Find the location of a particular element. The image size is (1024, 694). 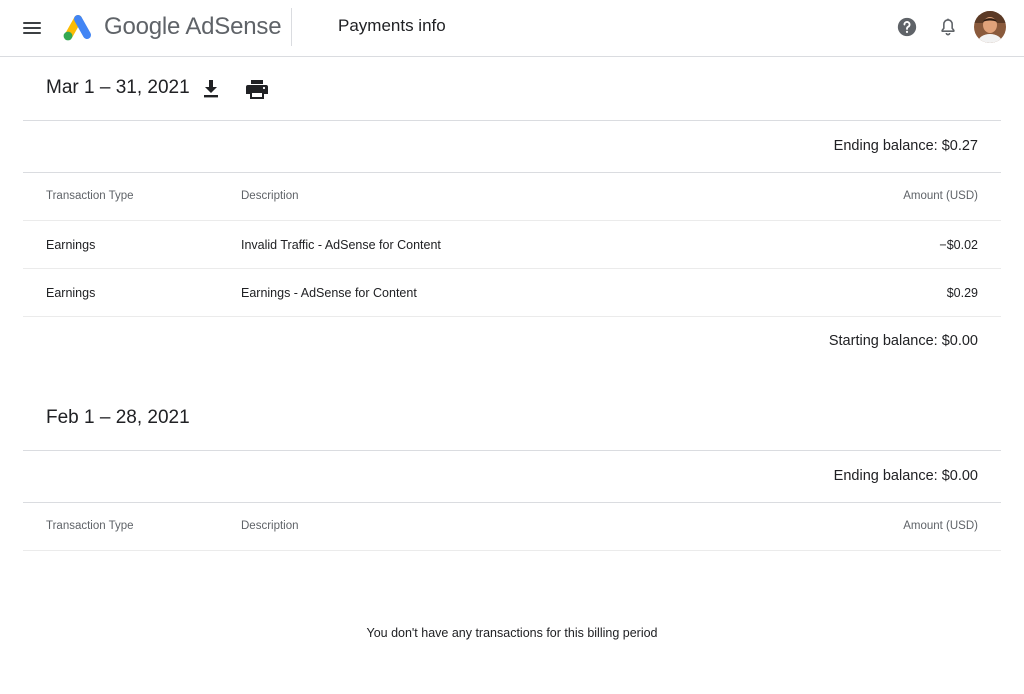

ending-balance-row: Ending balance: $0.00 is located at coordinates (512, 477).